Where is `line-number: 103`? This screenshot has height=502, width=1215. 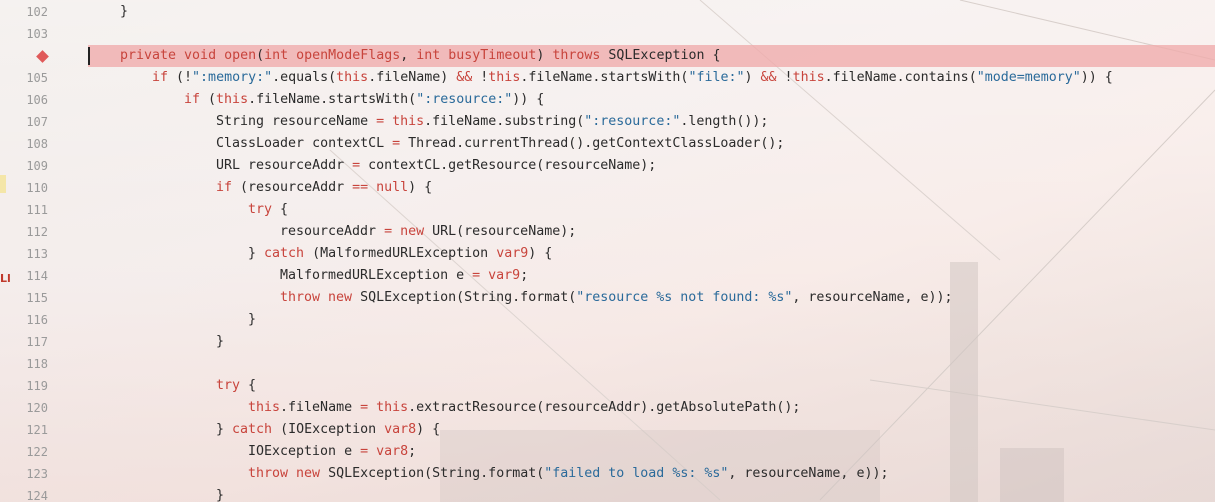 line-number: 103 is located at coordinates (28, 34).